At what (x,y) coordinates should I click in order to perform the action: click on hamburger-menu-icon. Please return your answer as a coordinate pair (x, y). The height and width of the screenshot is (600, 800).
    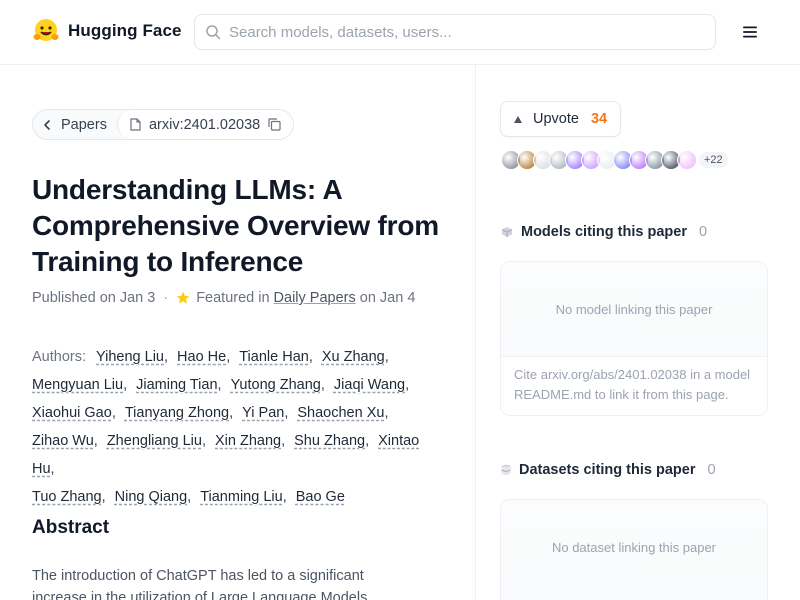
    Looking at the image, I should click on (750, 32).